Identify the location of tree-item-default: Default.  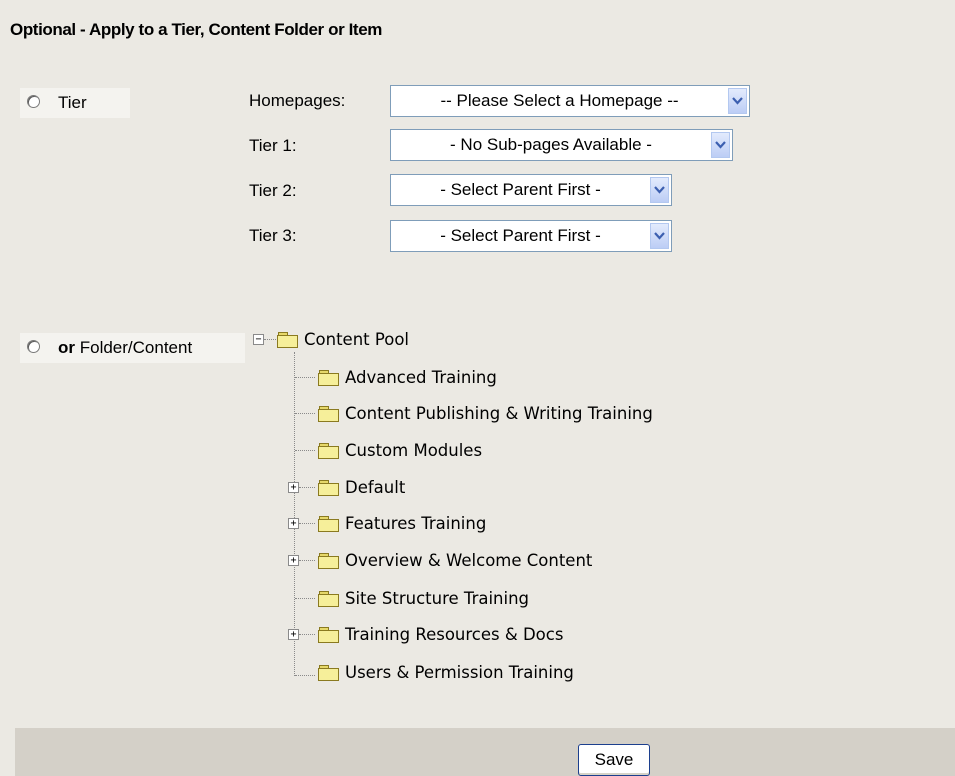
(361, 487).